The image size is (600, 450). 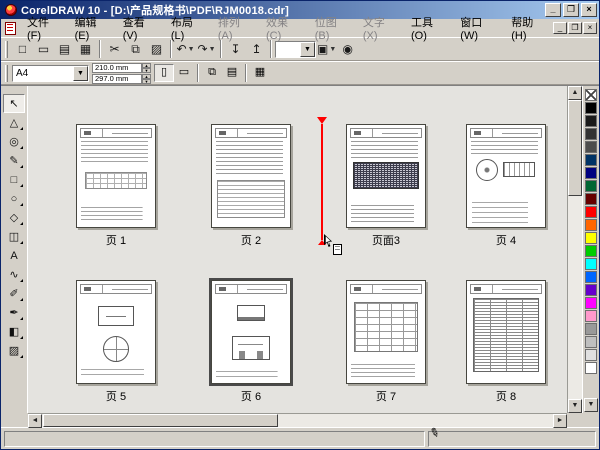 What do you see at coordinates (6, 49) in the screenshot?
I see `toolbar-grip` at bounding box center [6, 49].